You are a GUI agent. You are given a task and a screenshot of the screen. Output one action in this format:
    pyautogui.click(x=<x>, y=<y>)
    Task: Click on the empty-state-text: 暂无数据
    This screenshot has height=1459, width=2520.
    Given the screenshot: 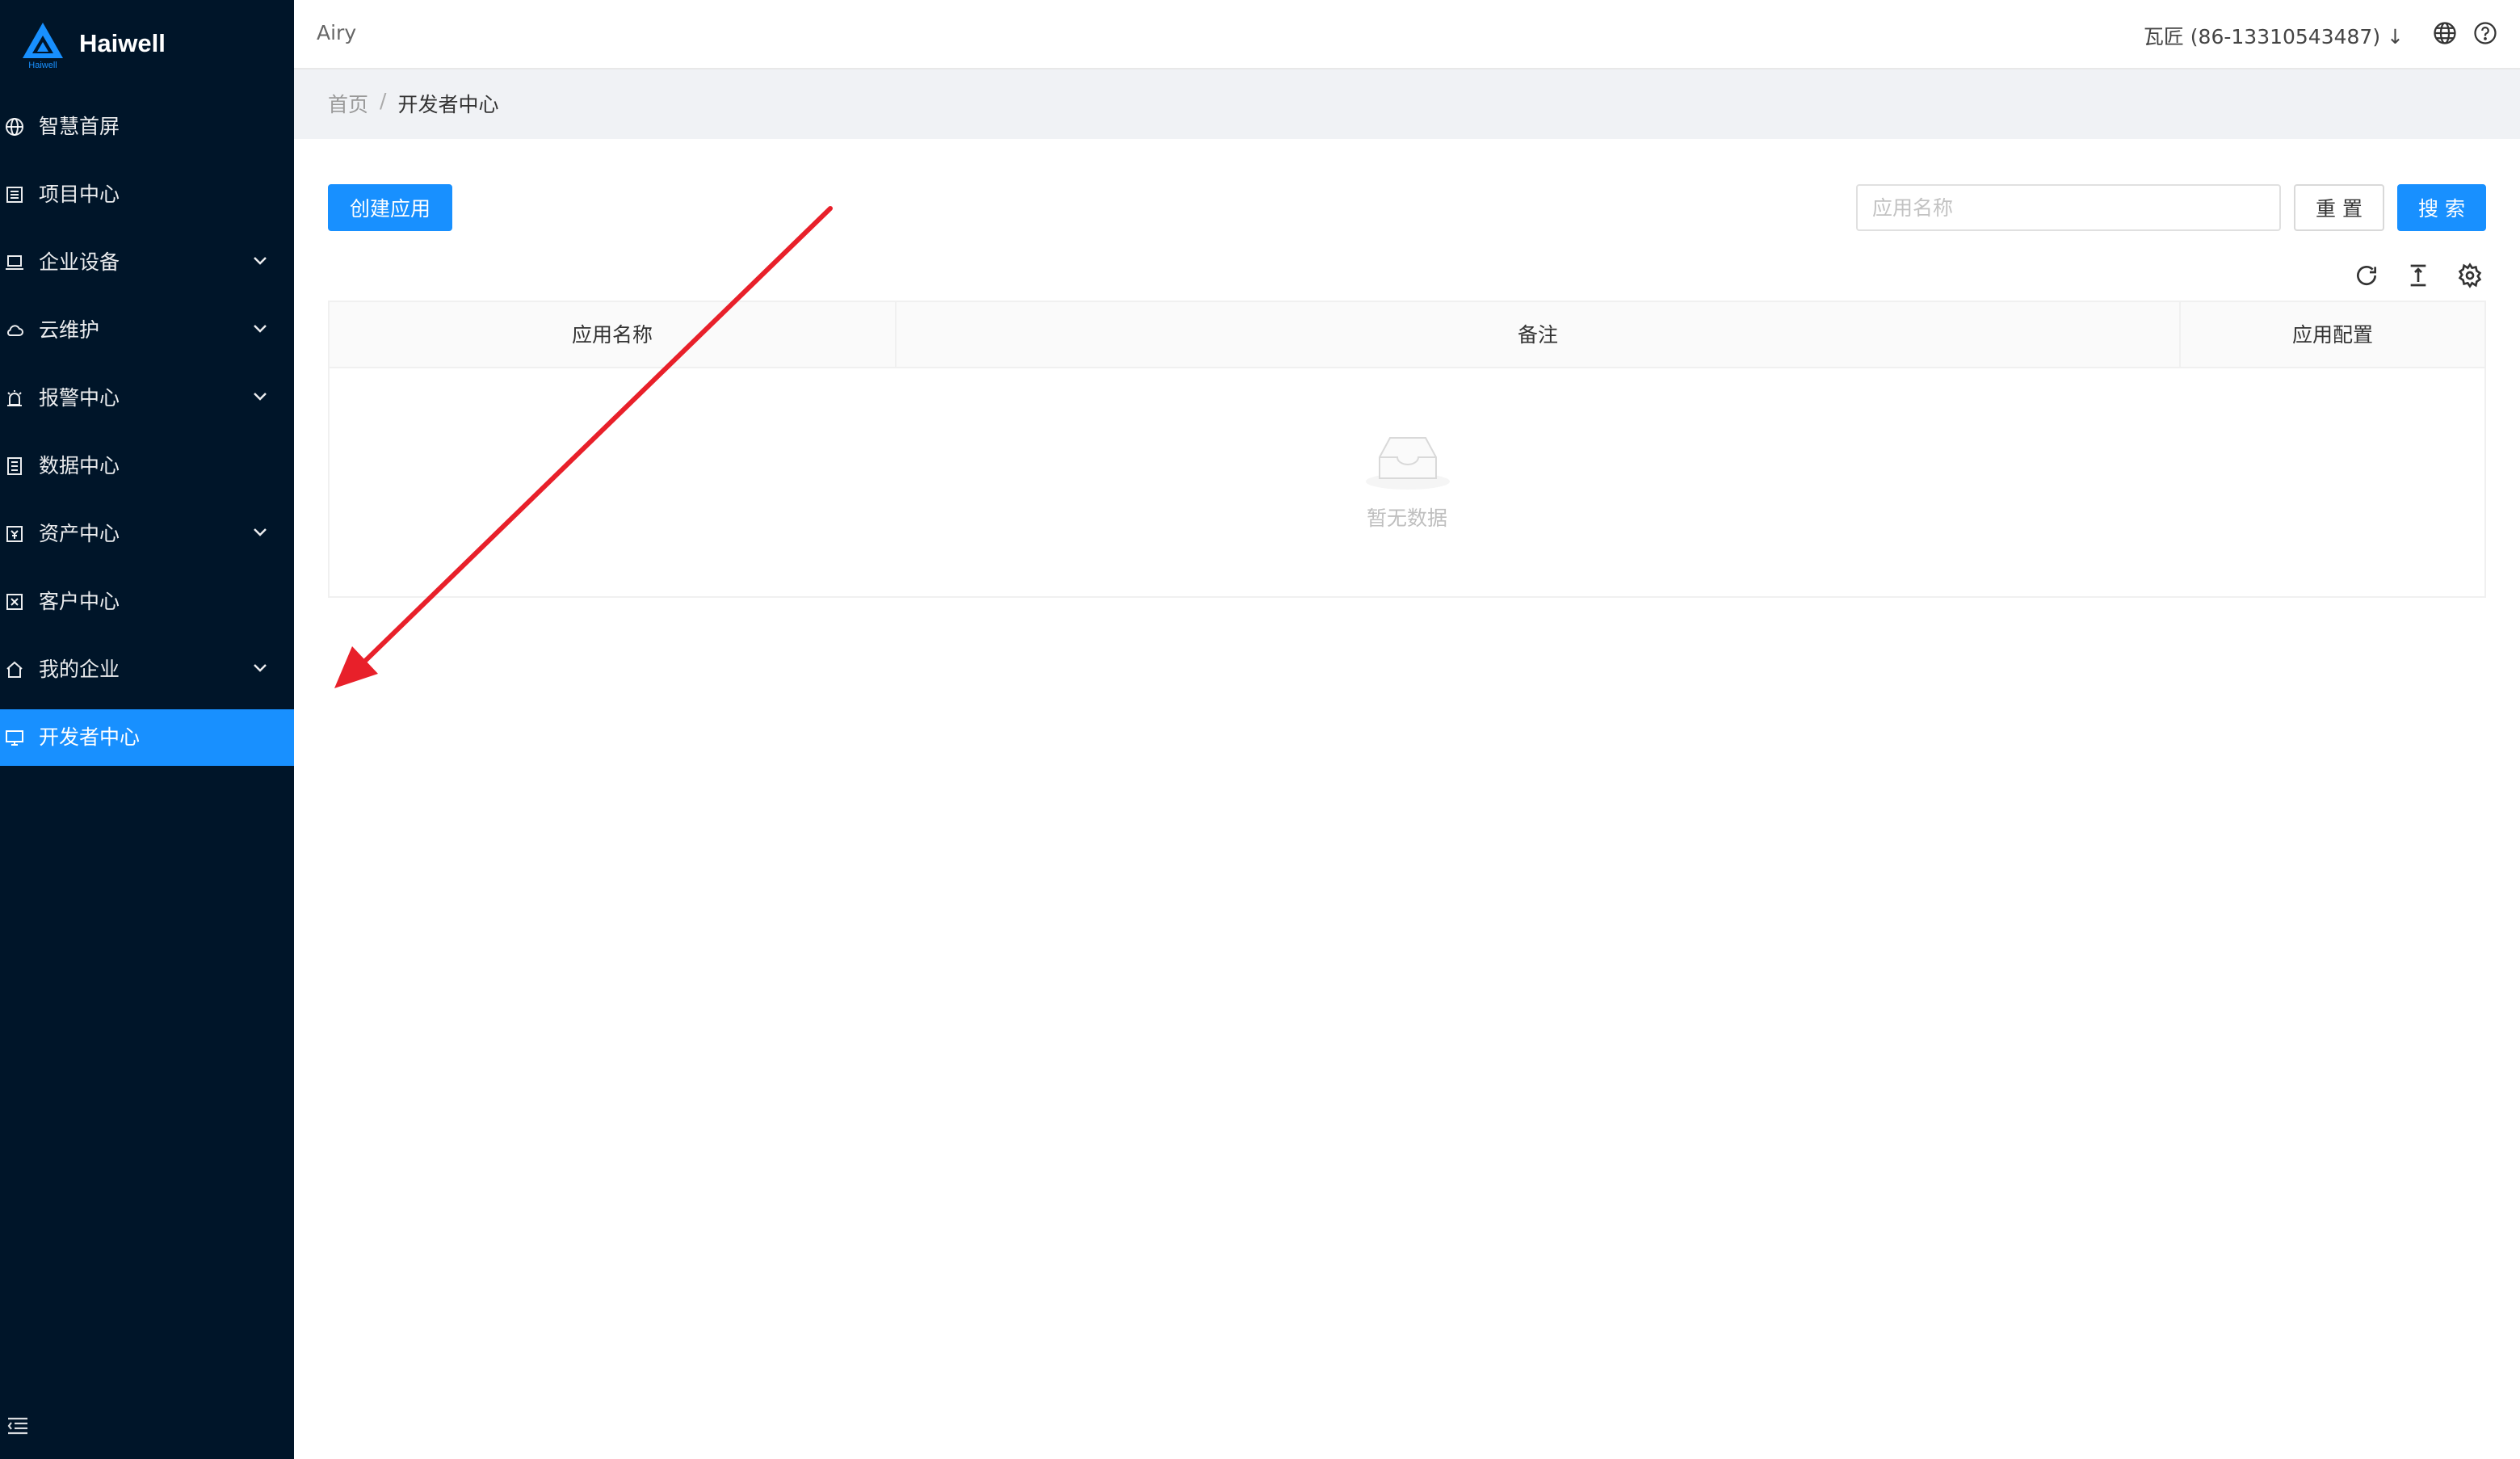 What is the action you would take?
    pyautogui.click(x=1407, y=518)
    